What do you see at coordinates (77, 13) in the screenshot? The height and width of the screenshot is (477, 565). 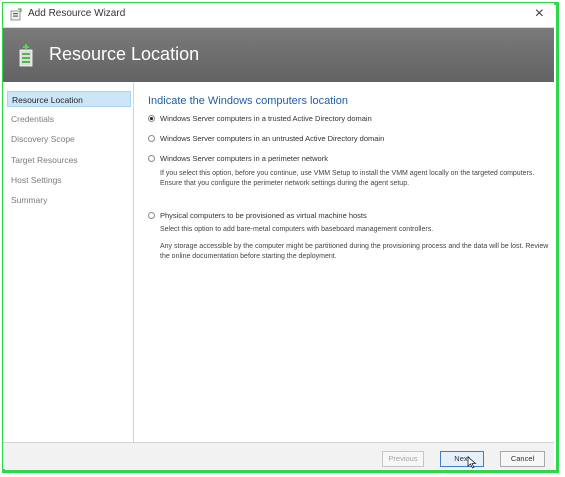 I see `window-title: Add Resource Wizard` at bounding box center [77, 13].